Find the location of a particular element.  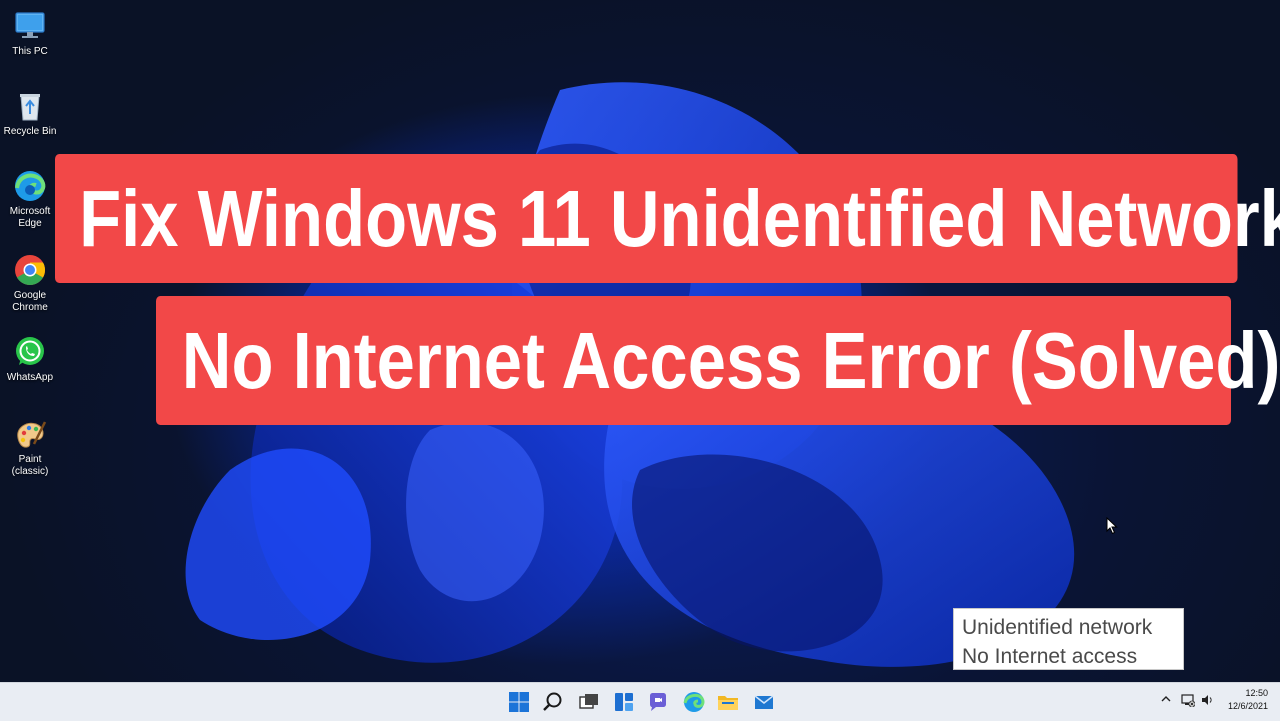

desktop-icon-microsoft-edge: Microsoft Edge is located at coordinates (30, 199).